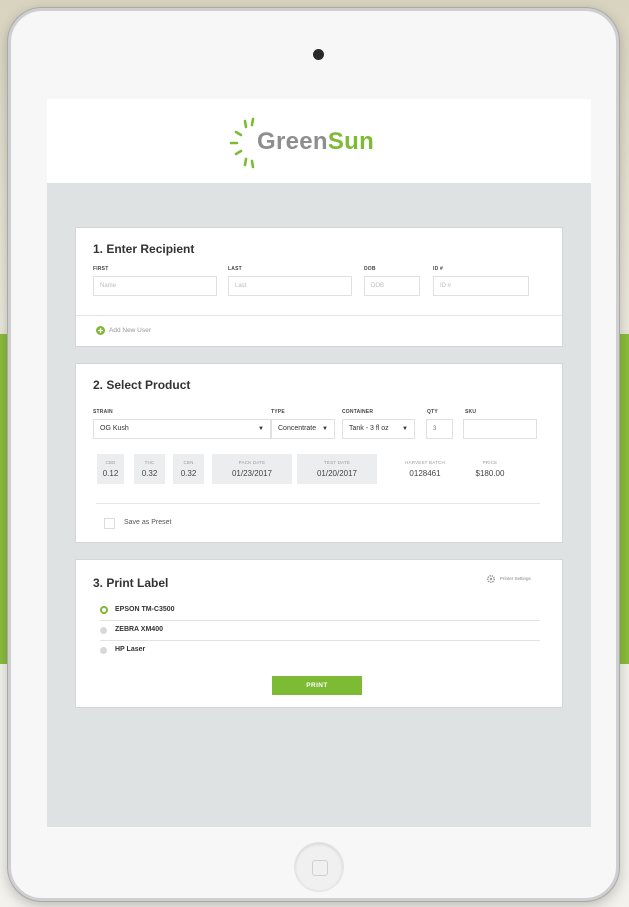  Describe the element at coordinates (369, 428) in the screenshot. I see `container-value: Tank - 3 fl oz` at that location.